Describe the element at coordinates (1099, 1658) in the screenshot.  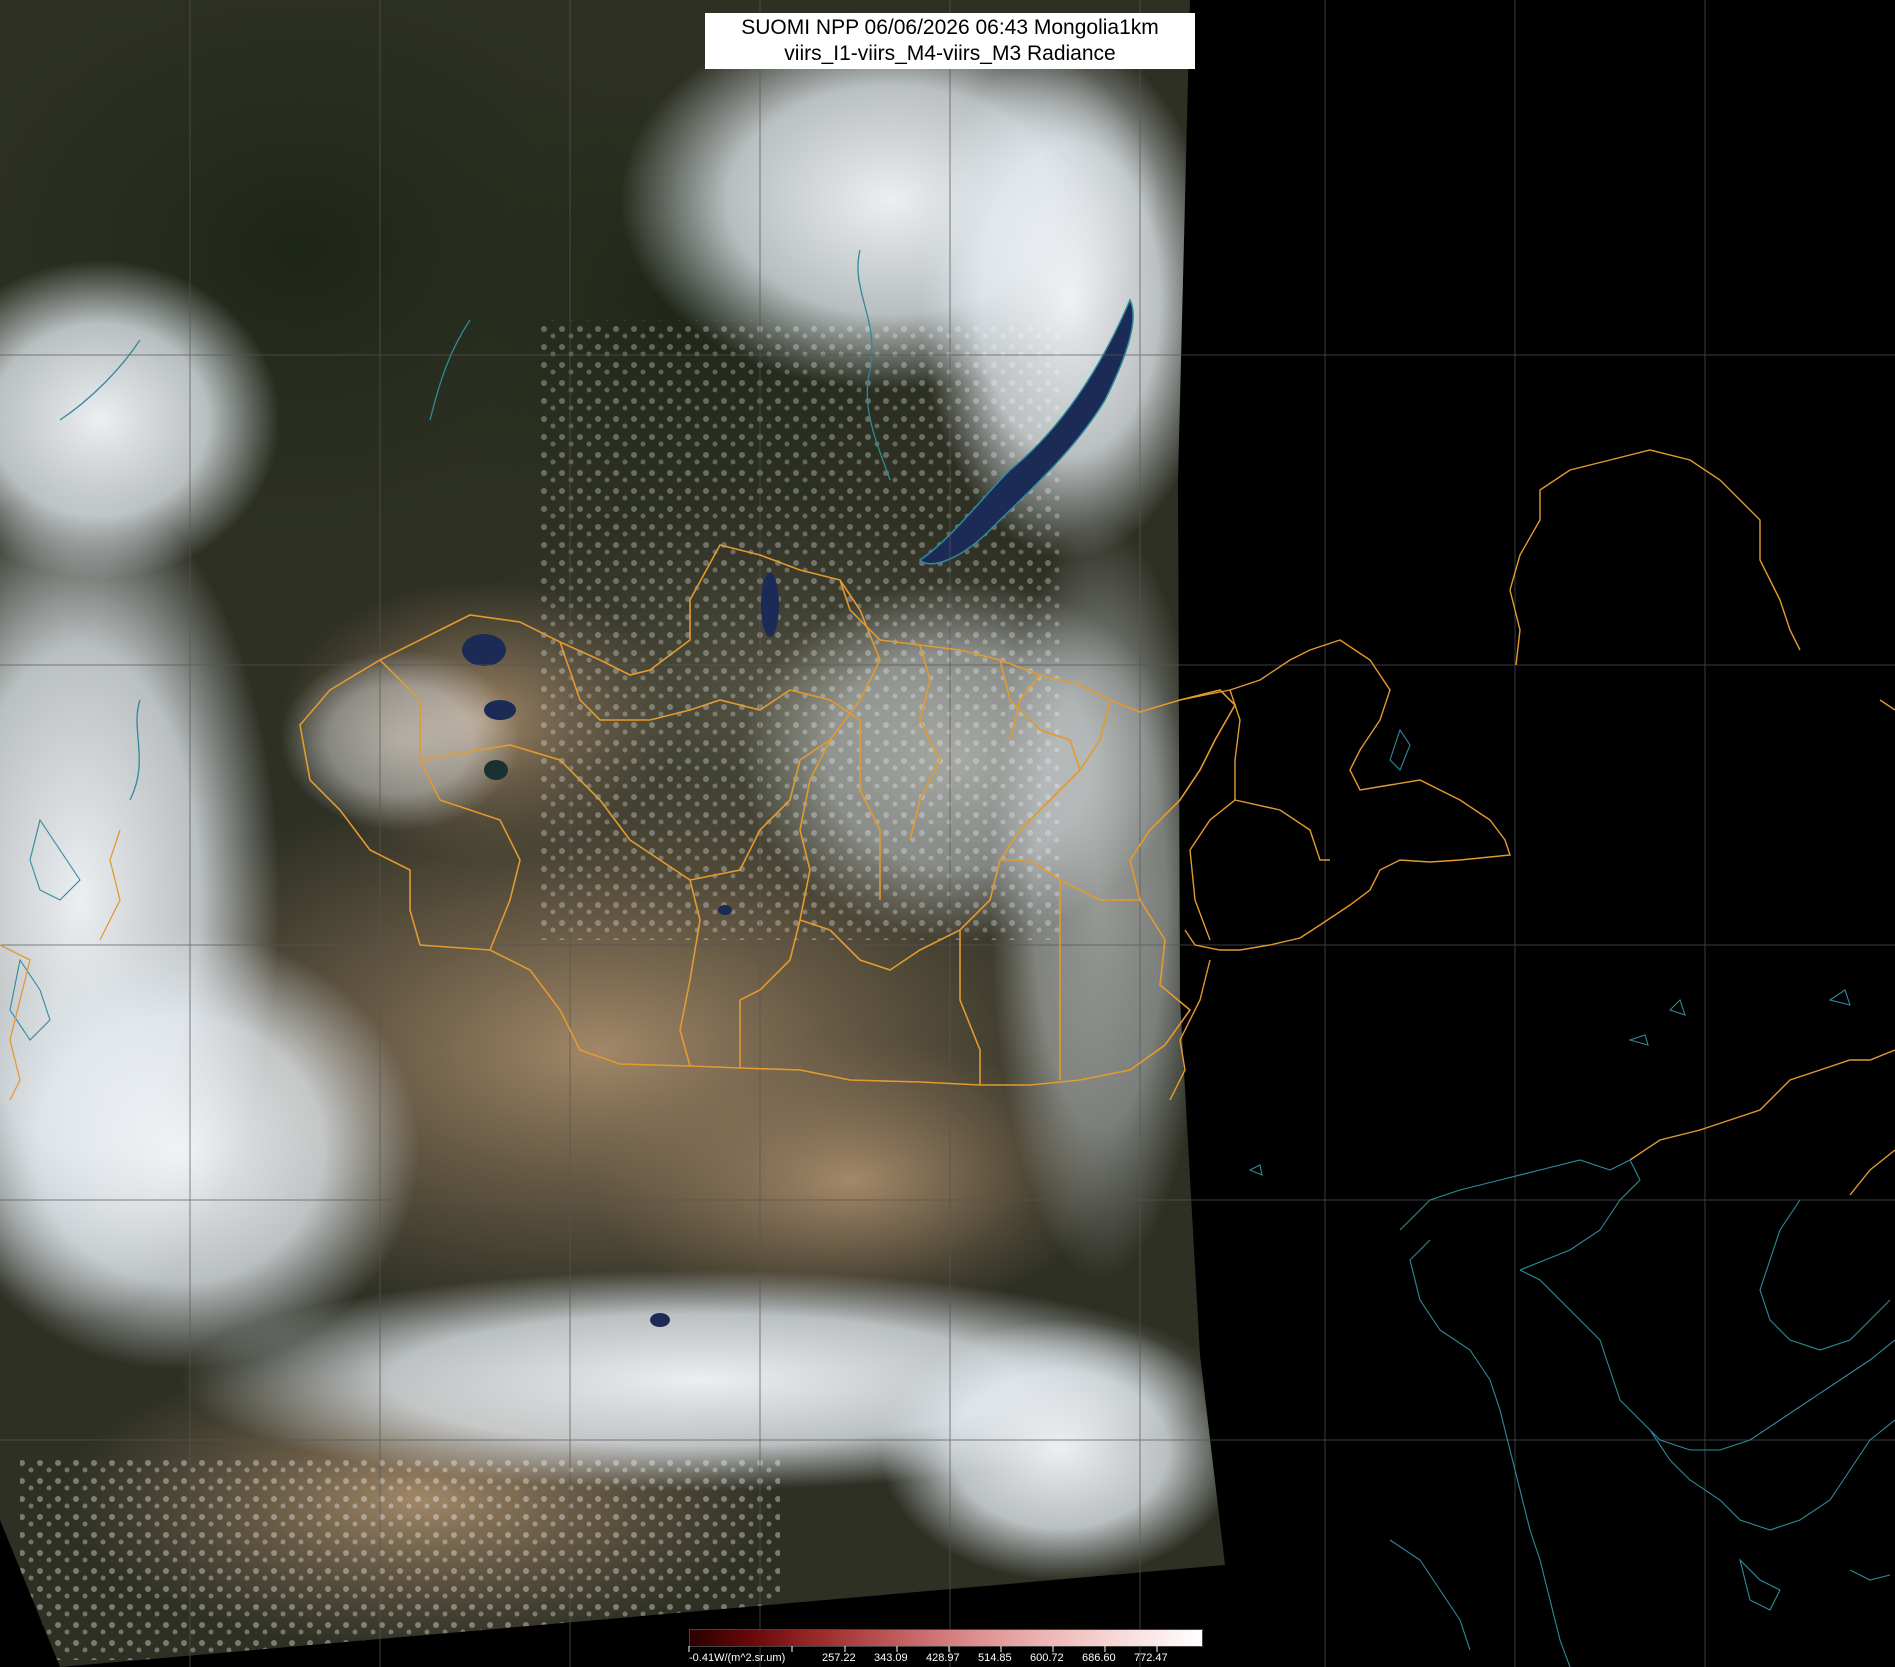
I see `colorbar-value-label: 686.60` at that location.